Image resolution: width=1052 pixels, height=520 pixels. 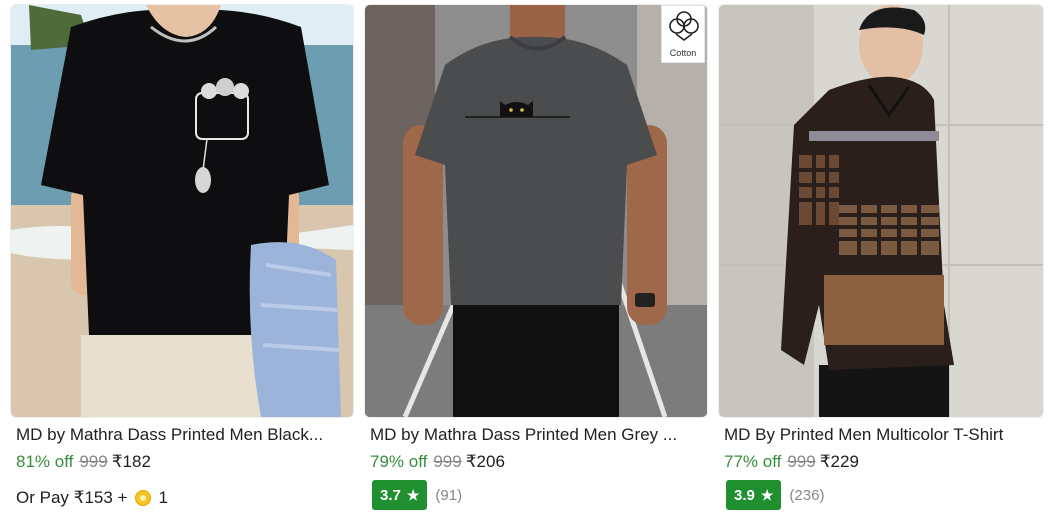 I want to click on rating-row-3: 3.9 ★ (236), so click(x=775, y=495).